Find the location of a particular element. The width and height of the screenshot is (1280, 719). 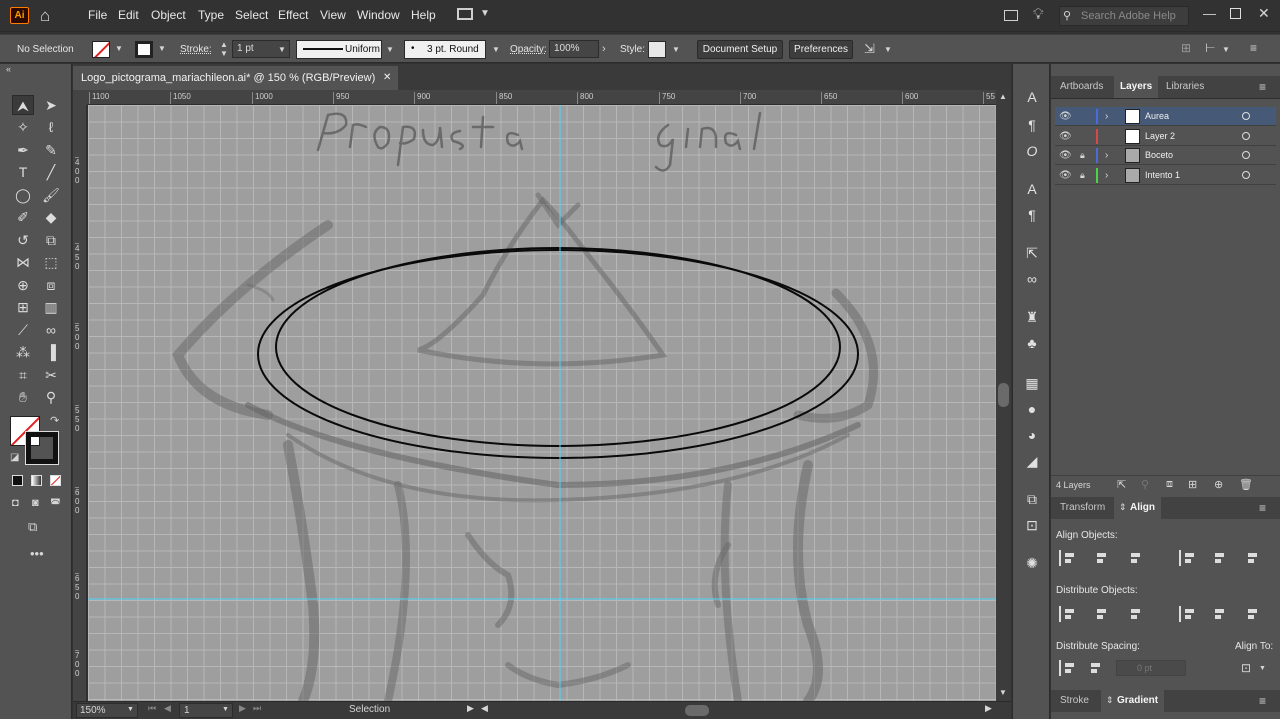

new-sublayer-icon: ⊞ is located at coordinates (1192, 484).